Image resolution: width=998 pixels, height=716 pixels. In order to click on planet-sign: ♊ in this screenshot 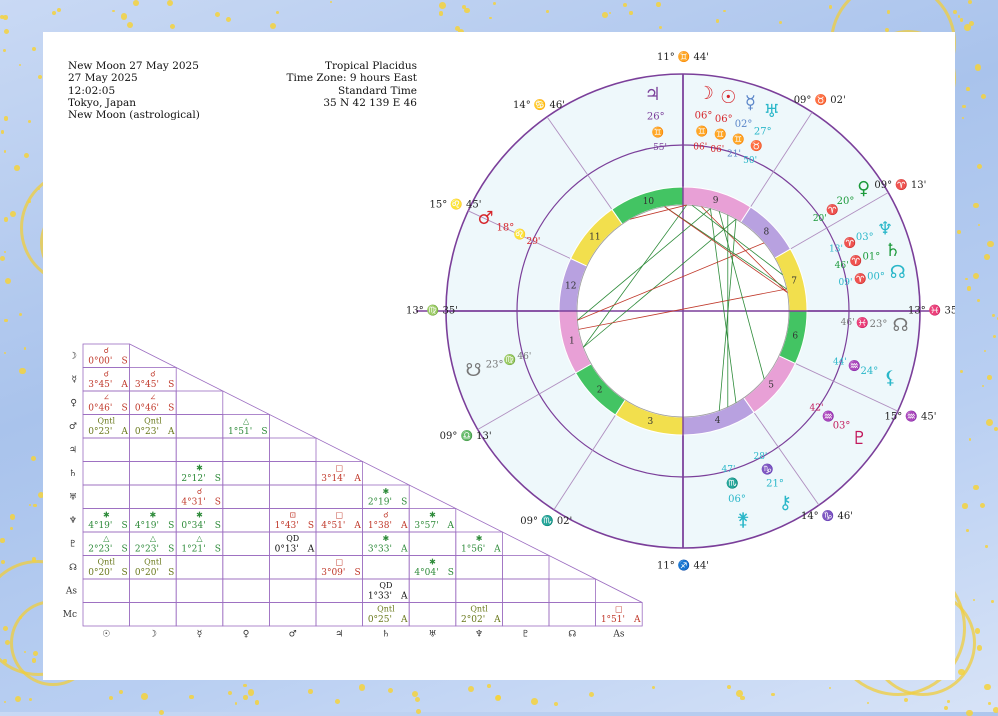, I will do `click(738, 138)`.